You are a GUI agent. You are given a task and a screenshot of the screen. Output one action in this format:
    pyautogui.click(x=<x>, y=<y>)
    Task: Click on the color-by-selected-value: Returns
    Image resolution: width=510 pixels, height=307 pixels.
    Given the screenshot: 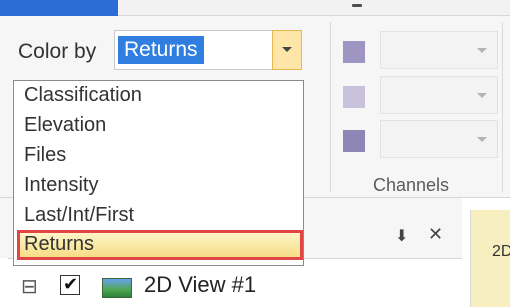 What is the action you would take?
    pyautogui.click(x=161, y=50)
    